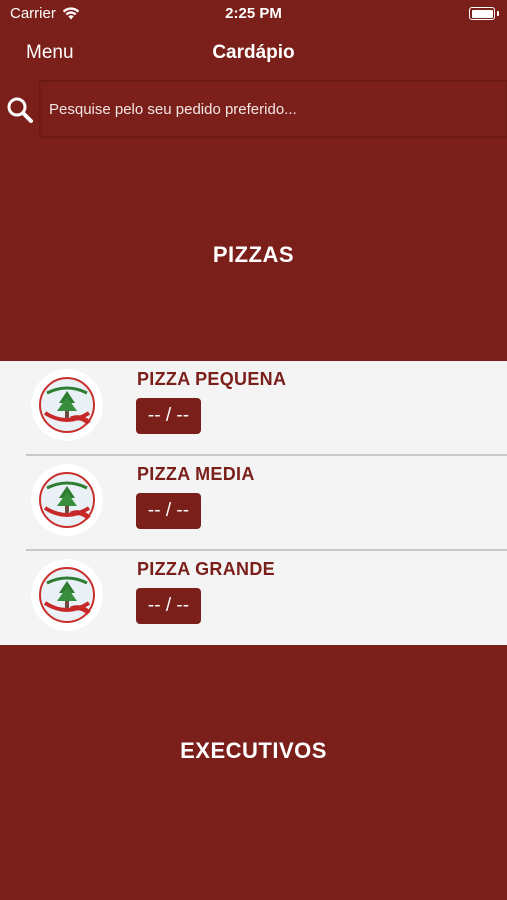 This screenshot has height=900, width=507. Describe the element at coordinates (498, 13) in the screenshot. I see `battery-tip` at that location.